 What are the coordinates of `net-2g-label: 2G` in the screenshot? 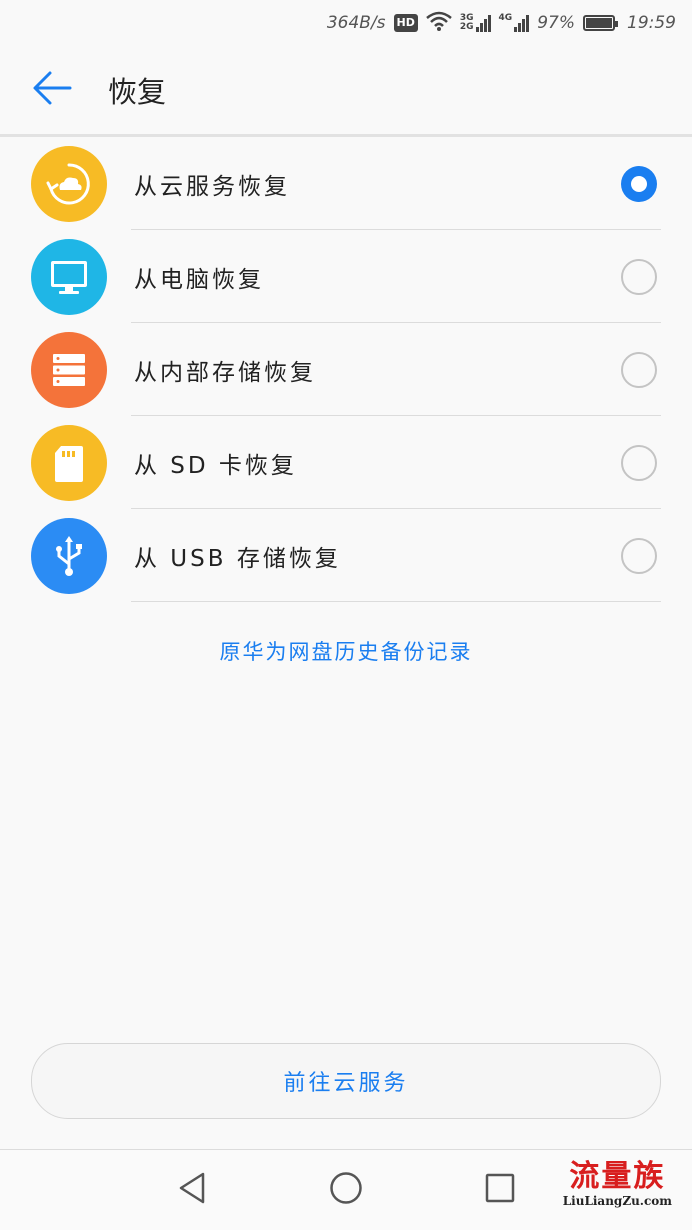 It's located at (466, 27).